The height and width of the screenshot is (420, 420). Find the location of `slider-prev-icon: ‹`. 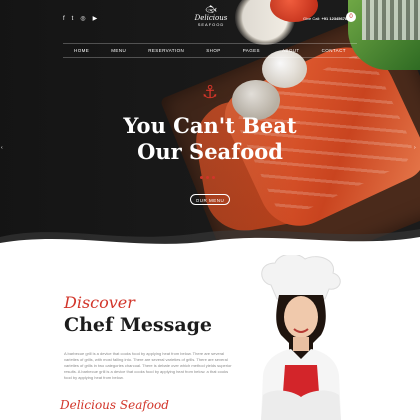

slider-prev-icon: ‹ is located at coordinates (2, 148).